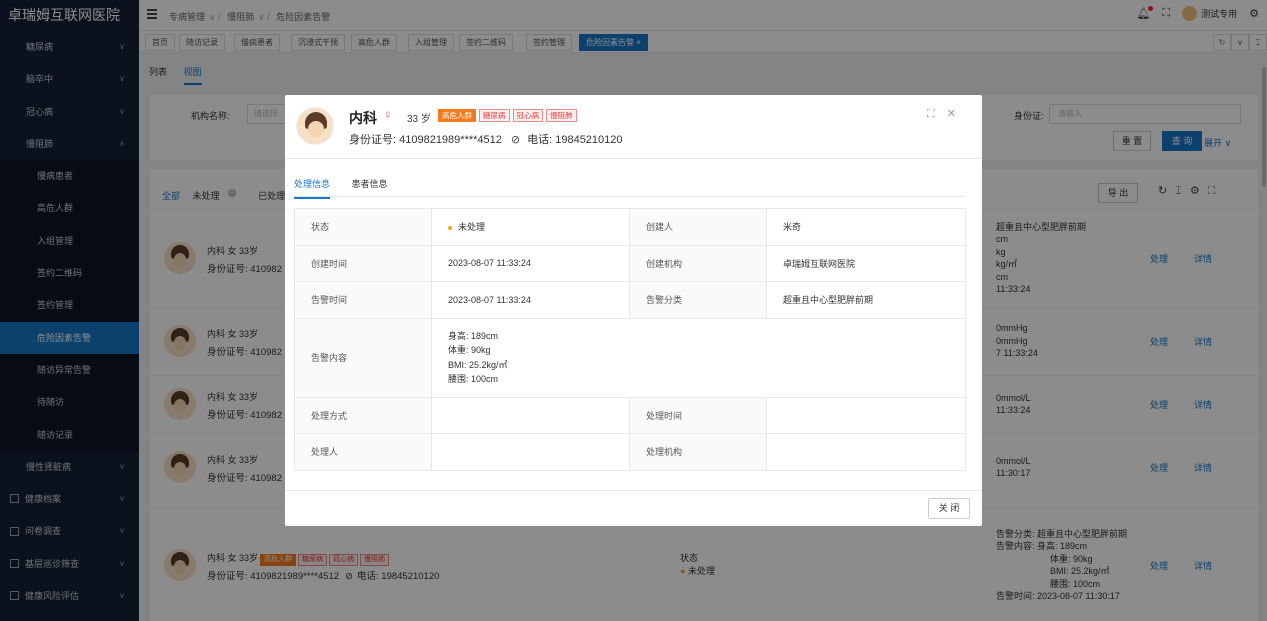  I want to click on field-label: 告警时间, so click(363, 300).